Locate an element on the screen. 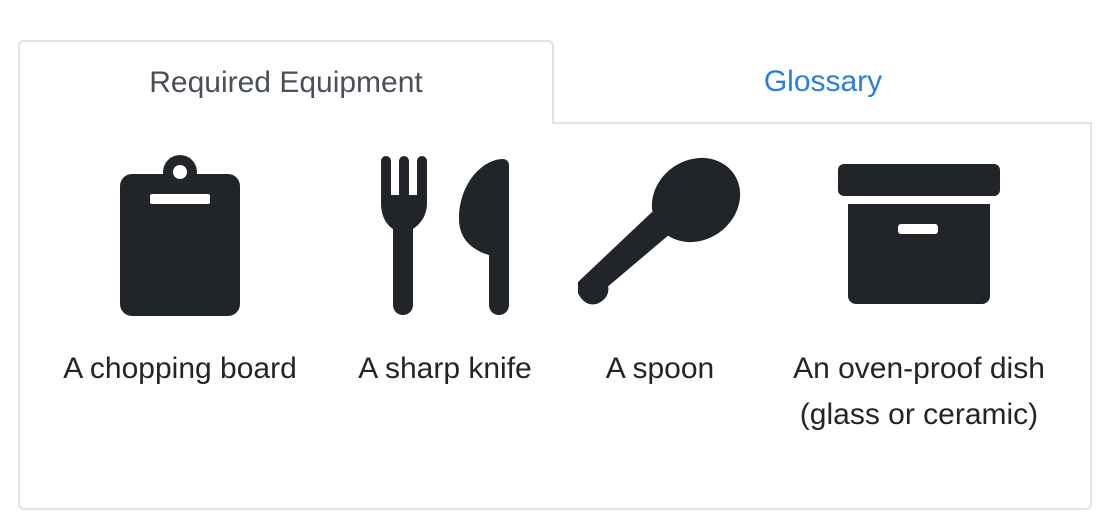 This screenshot has width=1112, height=530. tab-required-equipment: Required Equipment is located at coordinates (286, 82).